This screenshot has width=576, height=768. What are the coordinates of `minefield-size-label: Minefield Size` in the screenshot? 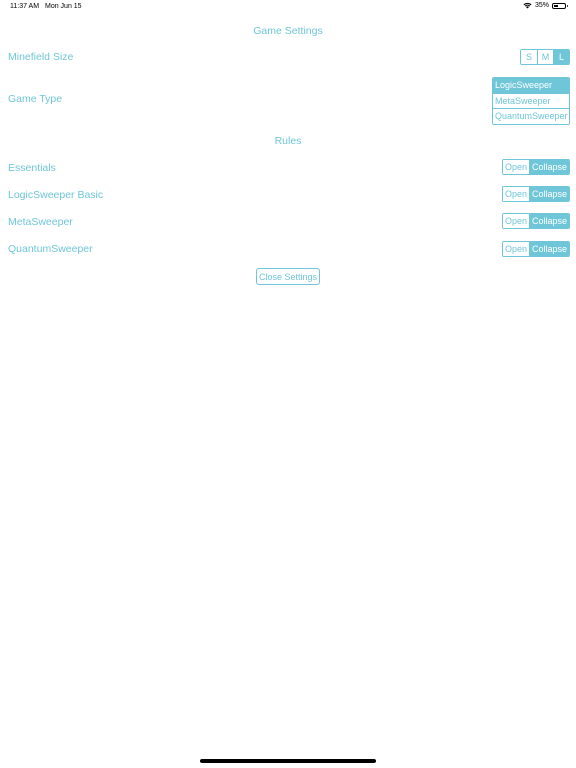 It's located at (41, 57).